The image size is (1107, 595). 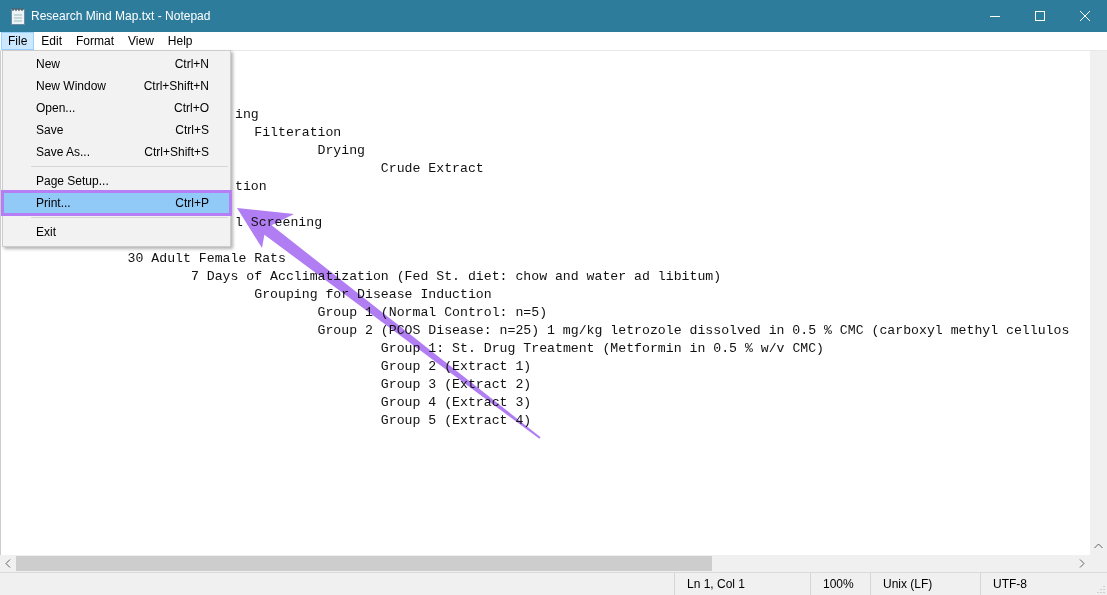 What do you see at coordinates (1098, 303) in the screenshot?
I see `vertical-scrollbar` at bounding box center [1098, 303].